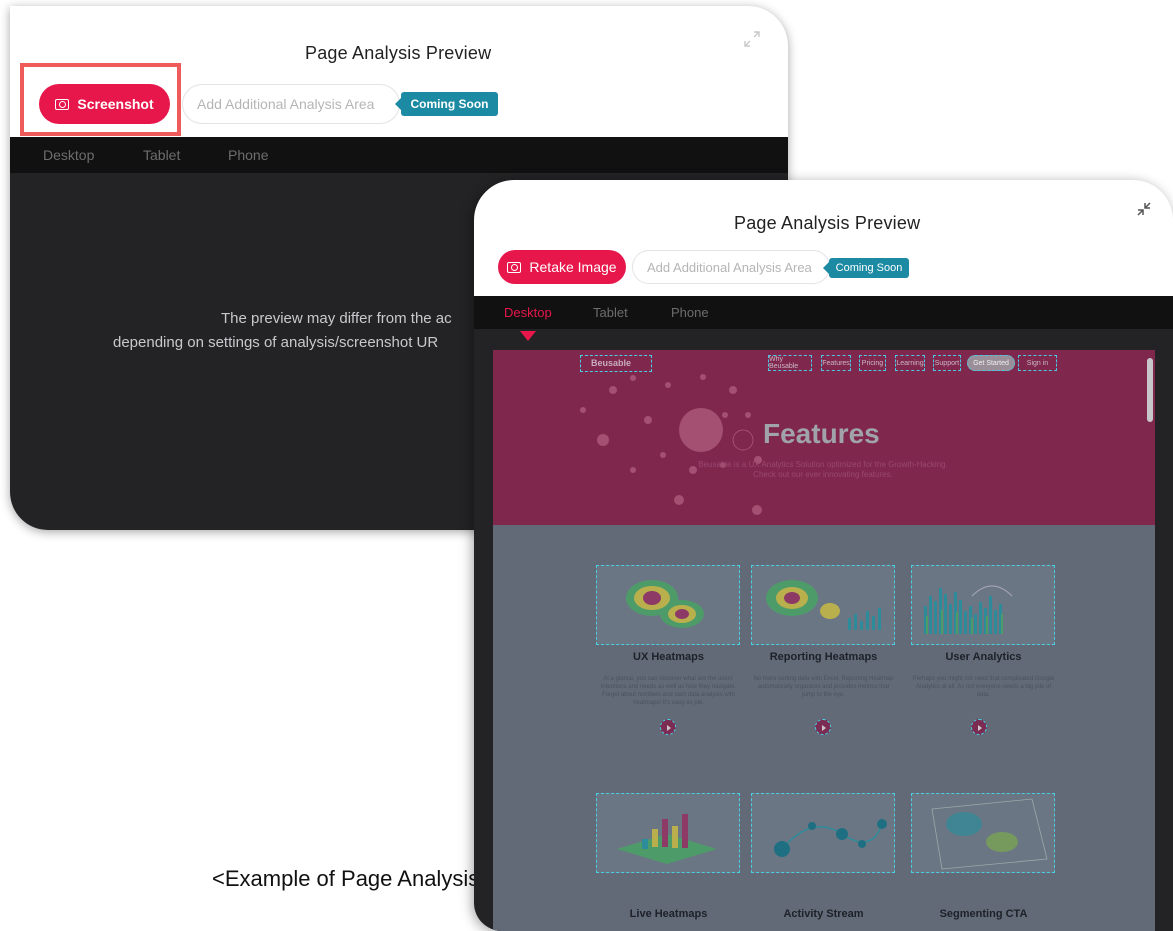 The height and width of the screenshot is (931, 1173). What do you see at coordinates (983, 914) in the screenshot?
I see `card-title-segmenting-cta: Segmenting CTA` at bounding box center [983, 914].